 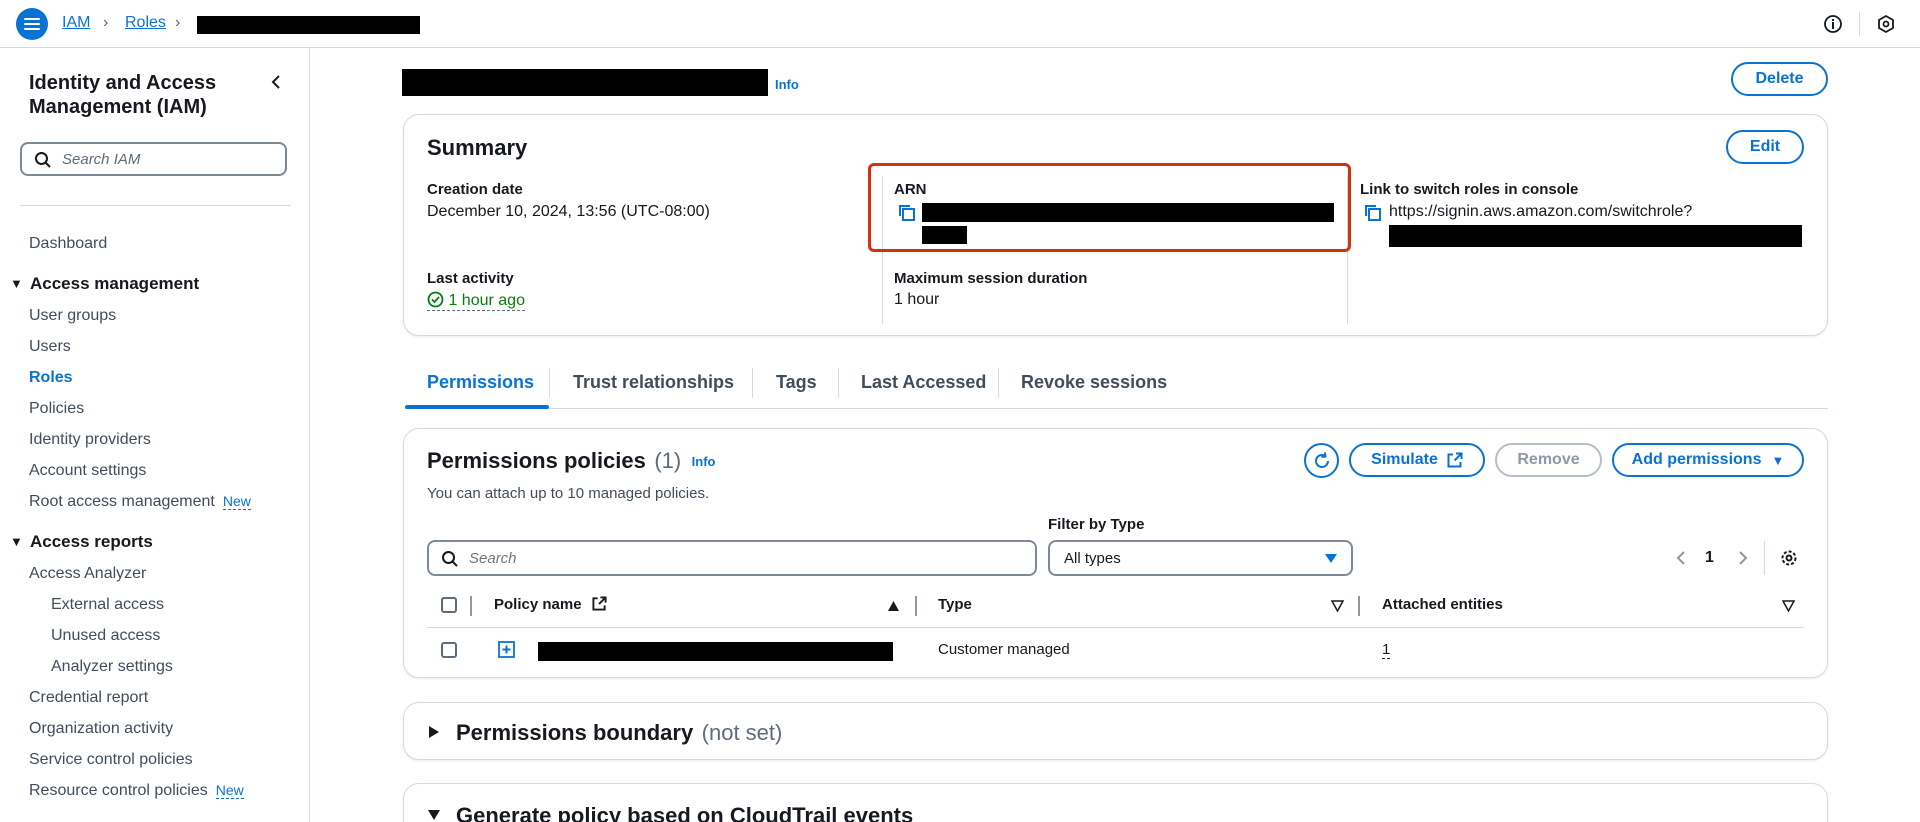 What do you see at coordinates (1096, 524) in the screenshot?
I see `filter-by-type-label: Filter by Type` at bounding box center [1096, 524].